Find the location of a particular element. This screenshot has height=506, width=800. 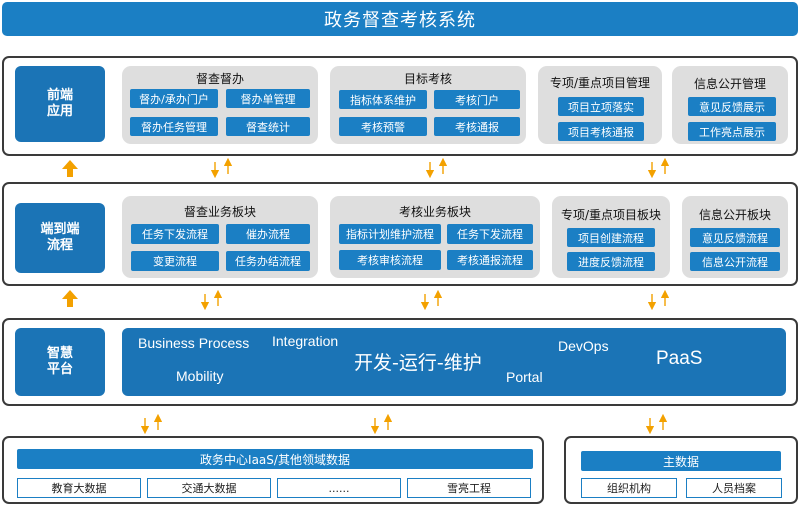

chip-warning: 考核预警 is located at coordinates (383, 126).